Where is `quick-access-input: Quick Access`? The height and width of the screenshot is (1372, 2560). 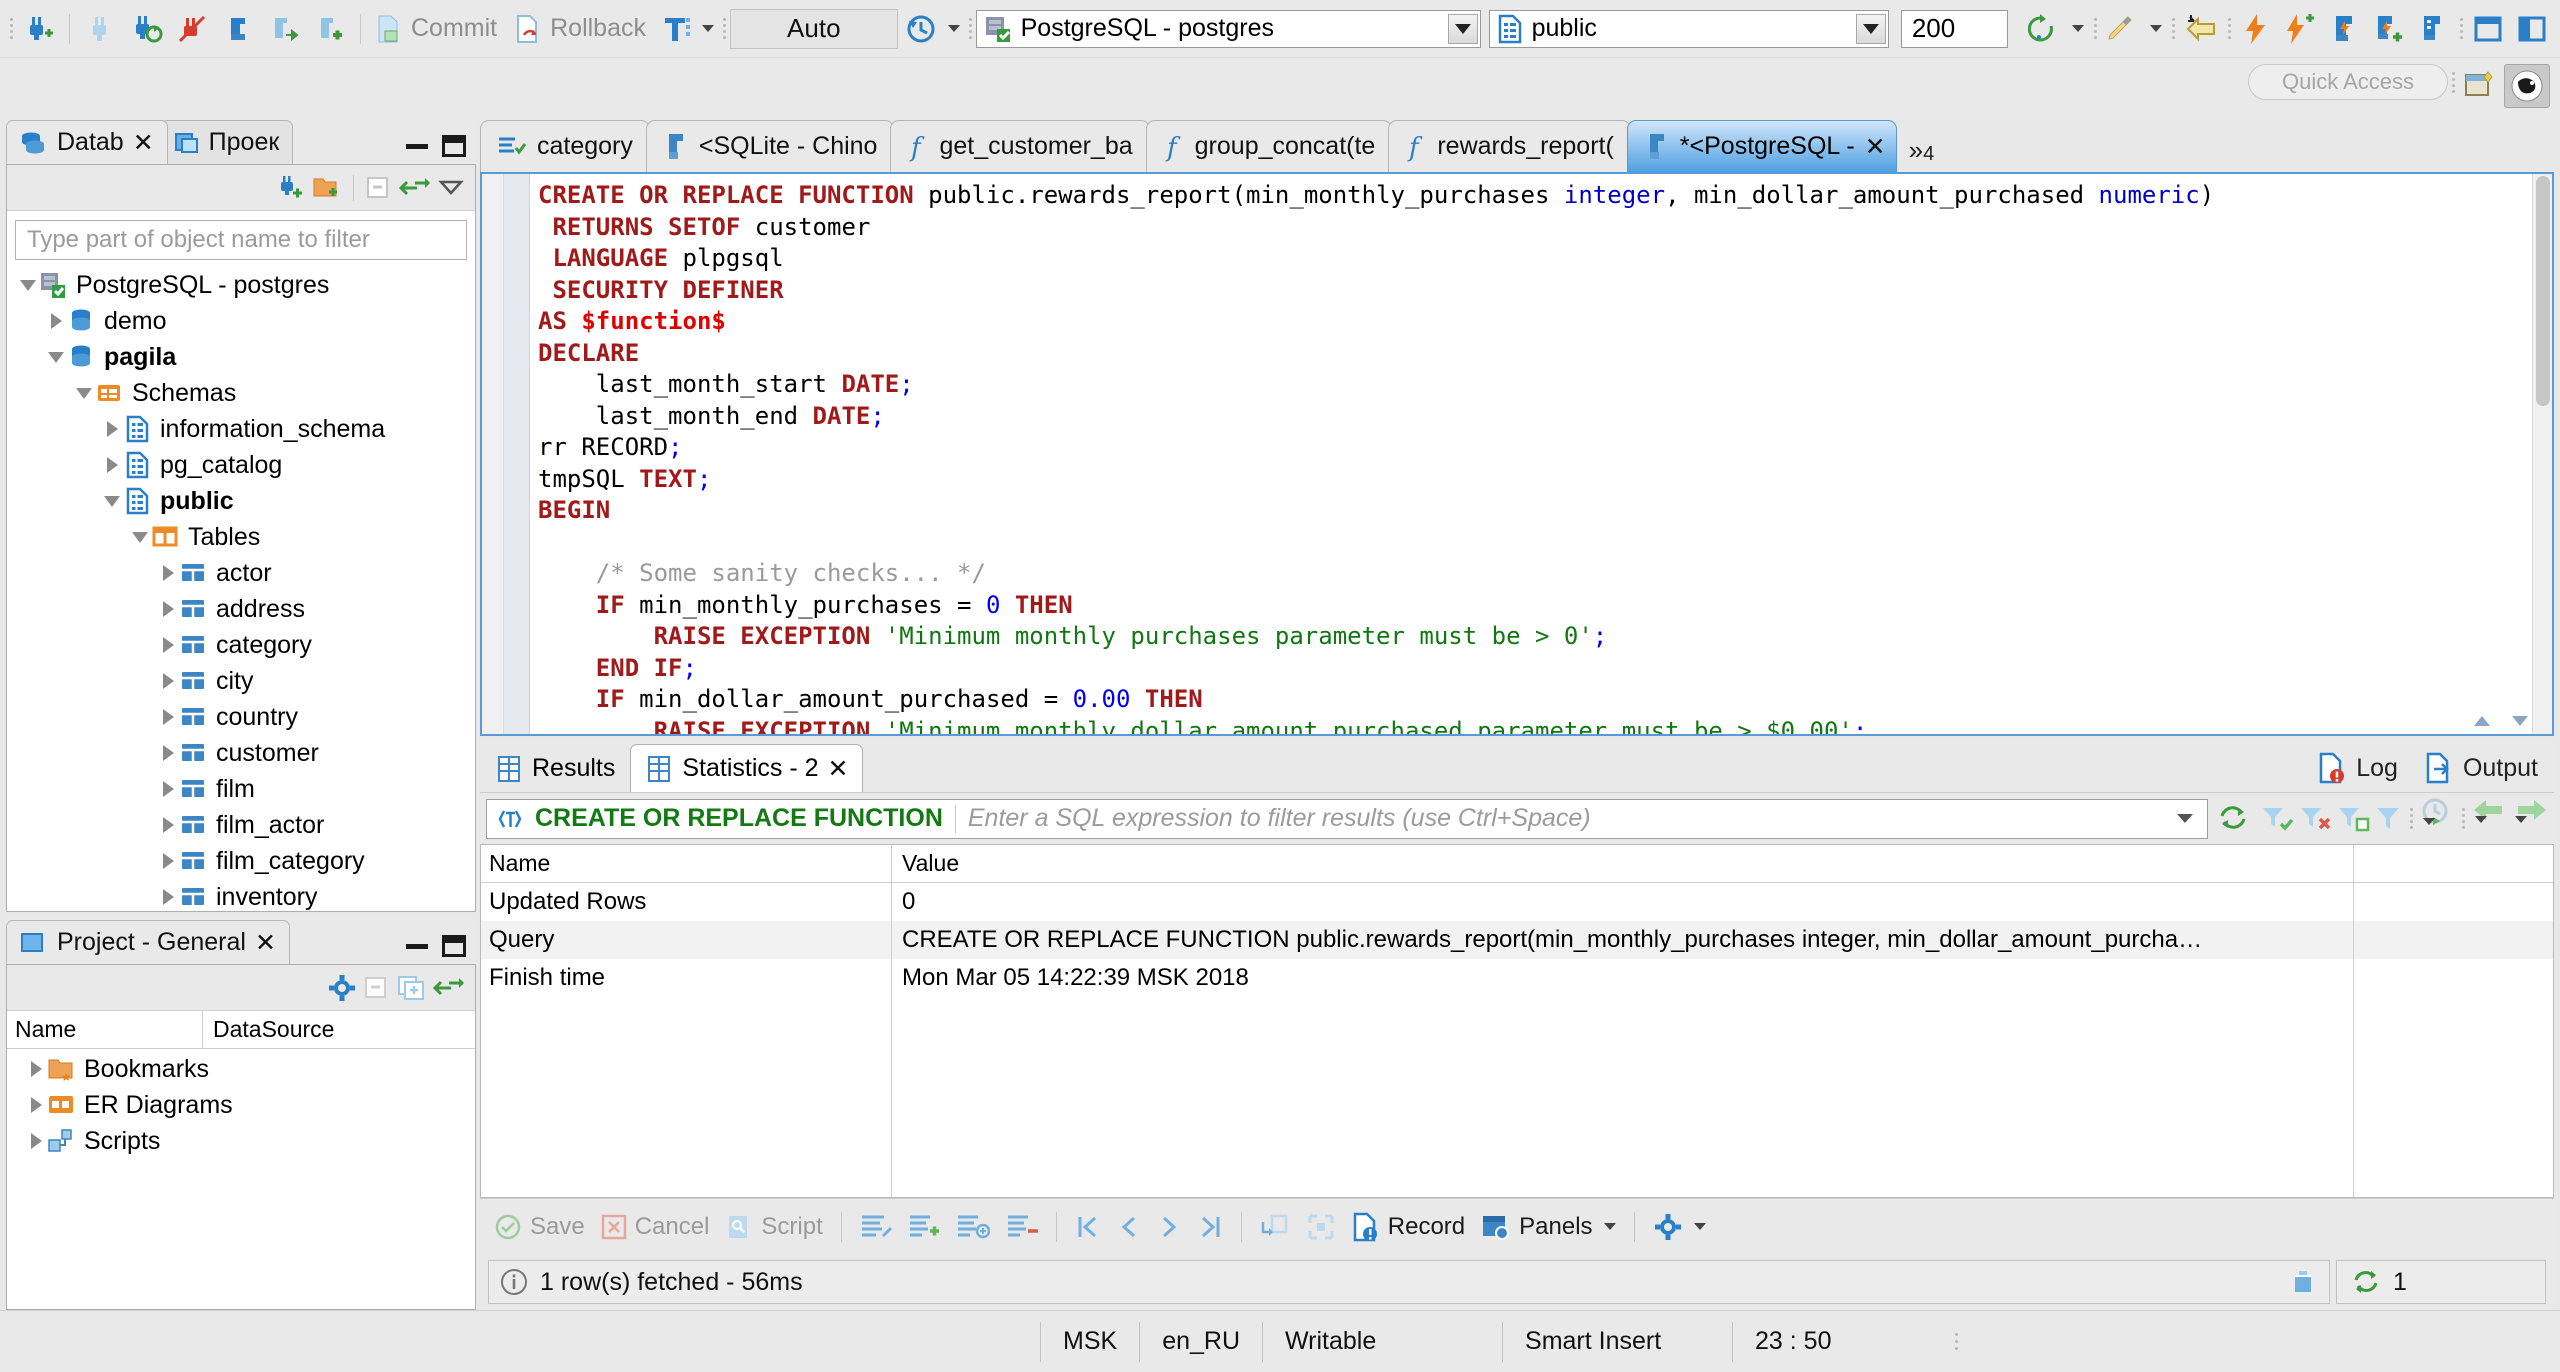 quick-access-input: Quick Access is located at coordinates (2348, 82).